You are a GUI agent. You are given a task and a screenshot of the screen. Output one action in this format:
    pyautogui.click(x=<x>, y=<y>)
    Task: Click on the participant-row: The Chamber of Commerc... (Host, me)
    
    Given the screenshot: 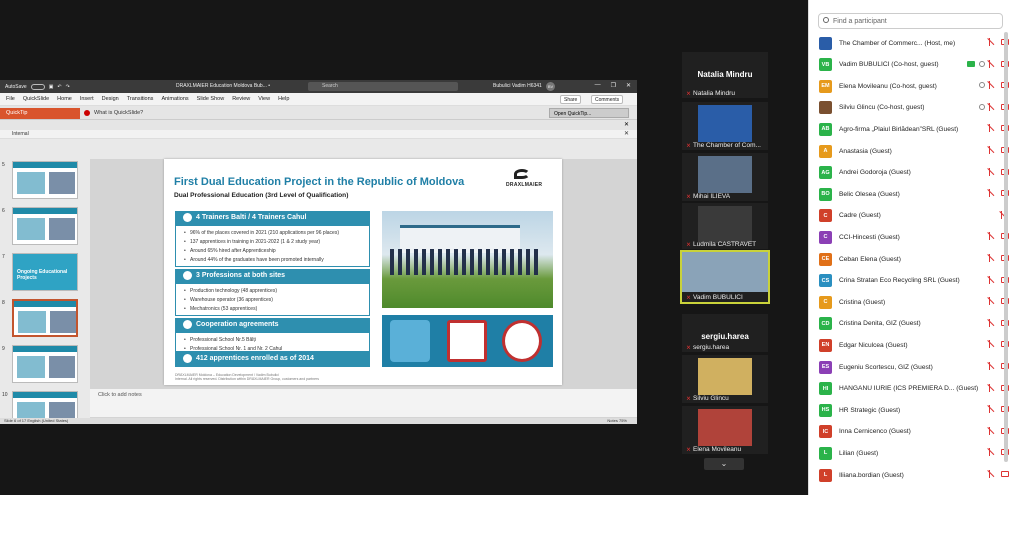 What is the action you would take?
    pyautogui.click(x=914, y=43)
    